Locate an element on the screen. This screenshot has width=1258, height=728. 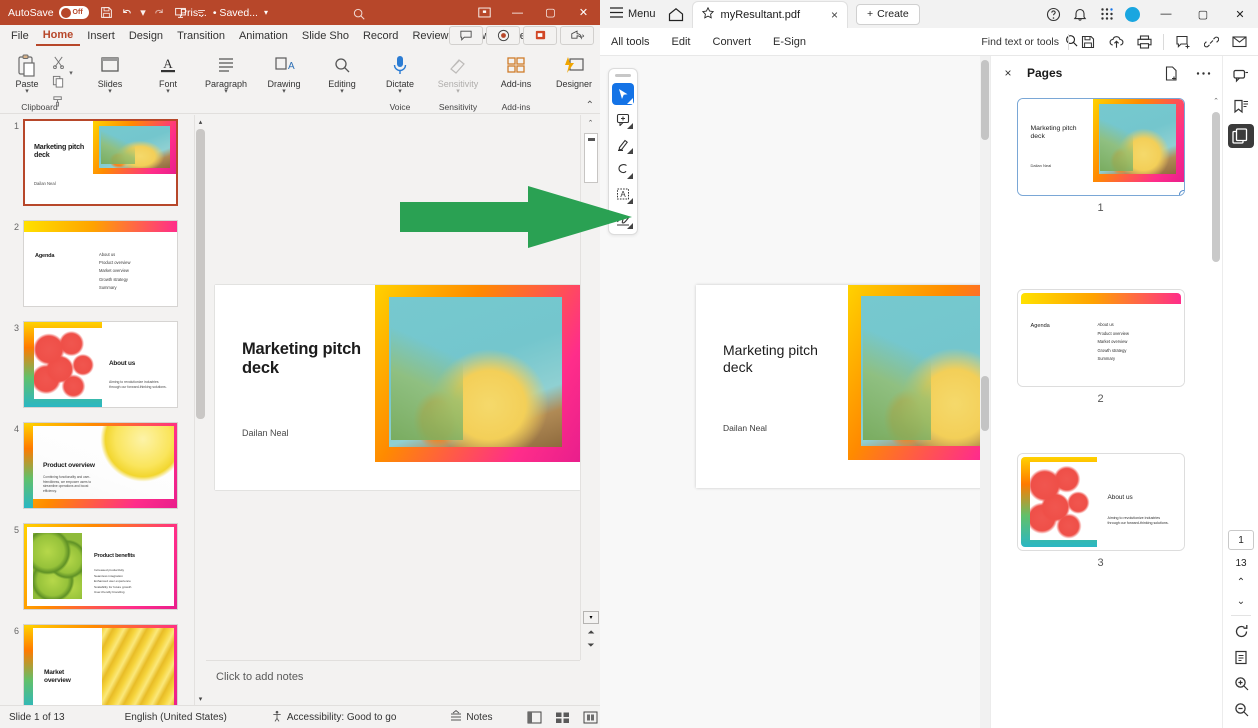
tab-file: File is located at coordinates (20, 36).